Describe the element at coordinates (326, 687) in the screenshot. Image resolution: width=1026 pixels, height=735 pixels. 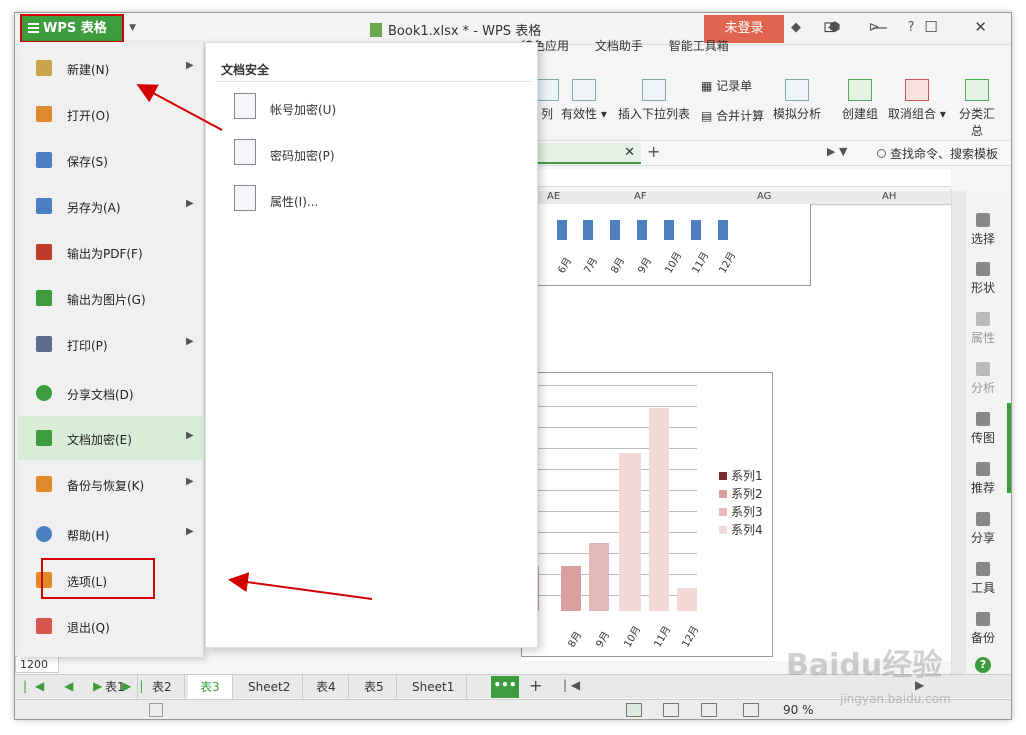
I see `sheet-tab: 表4` at that location.